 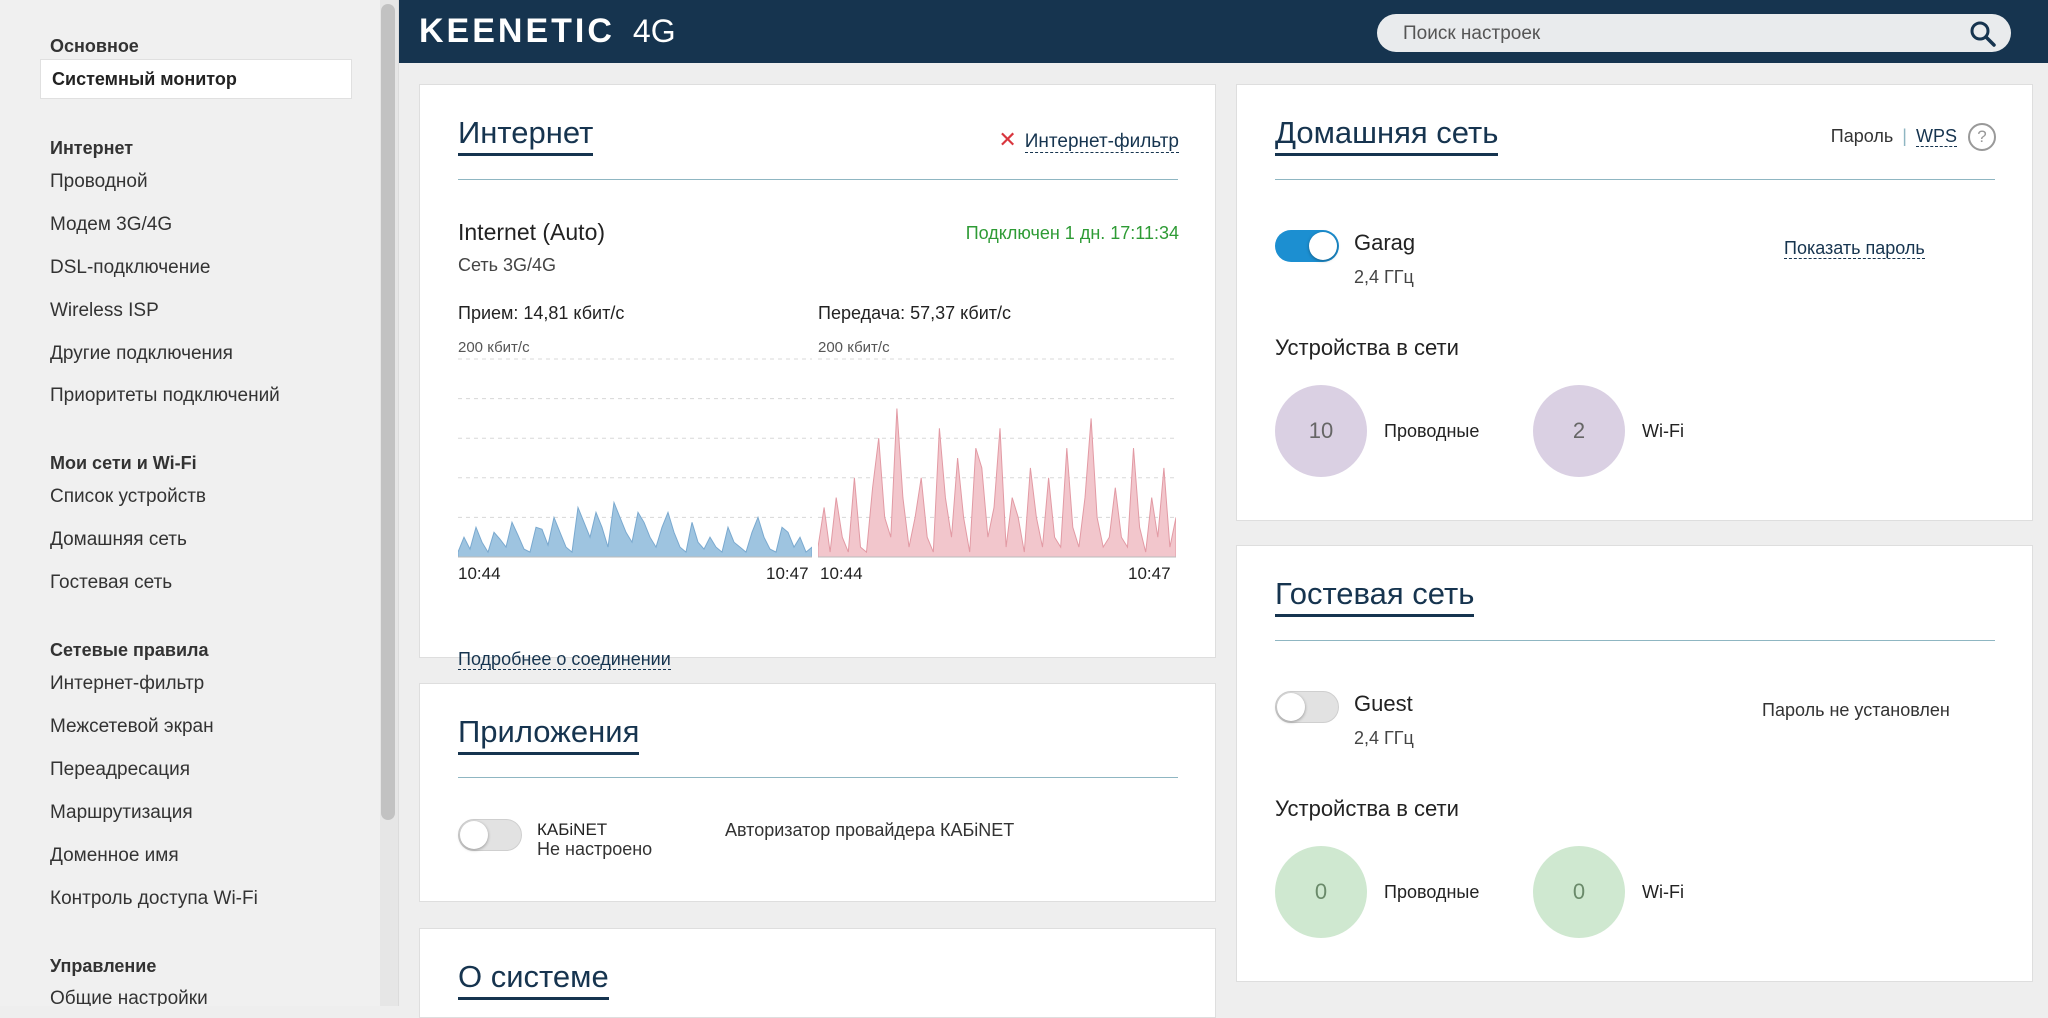 What do you see at coordinates (1321, 431) in the screenshot?
I see `home-wired-count: 10` at bounding box center [1321, 431].